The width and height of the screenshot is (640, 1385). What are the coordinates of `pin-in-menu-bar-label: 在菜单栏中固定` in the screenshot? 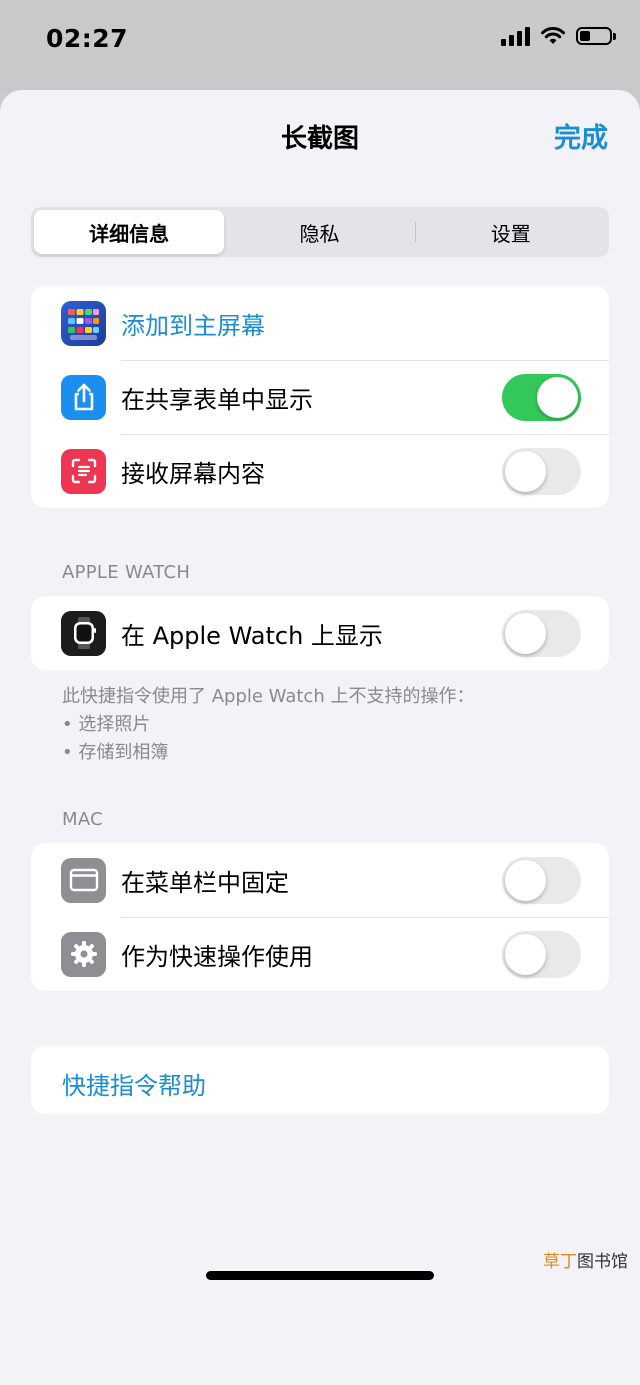 It's located at (205, 882).